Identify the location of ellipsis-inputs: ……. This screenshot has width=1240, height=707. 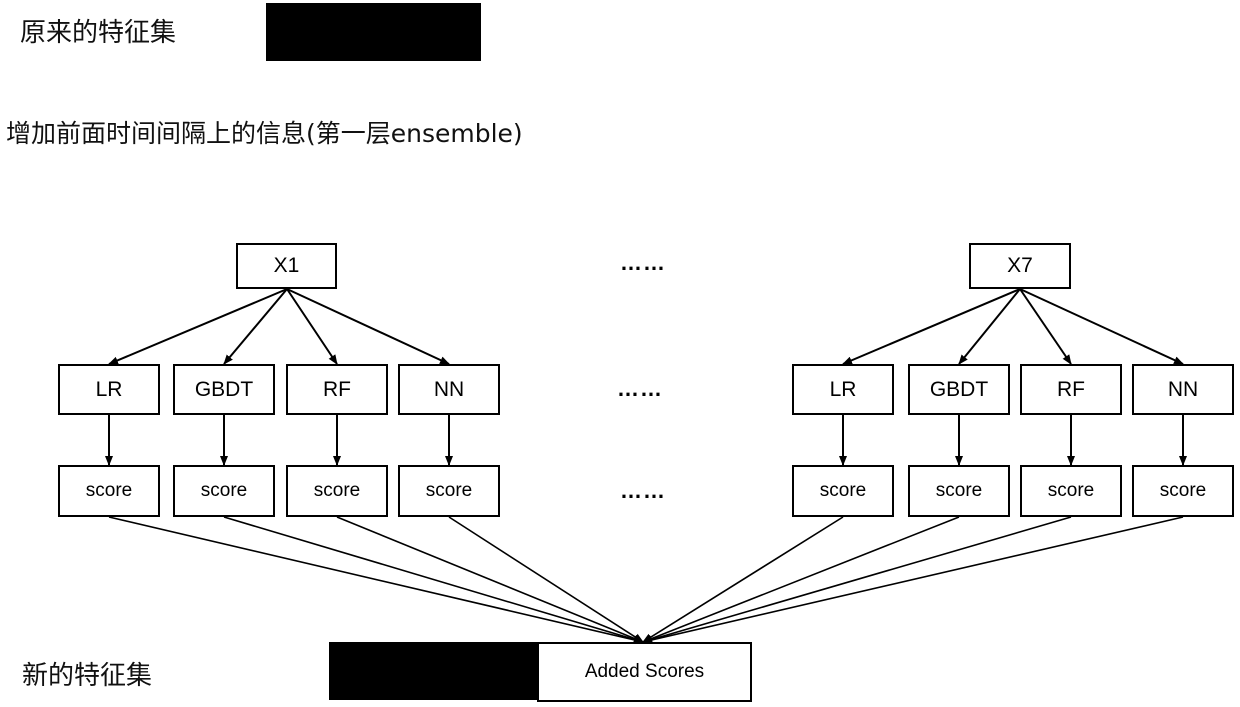
(643, 262).